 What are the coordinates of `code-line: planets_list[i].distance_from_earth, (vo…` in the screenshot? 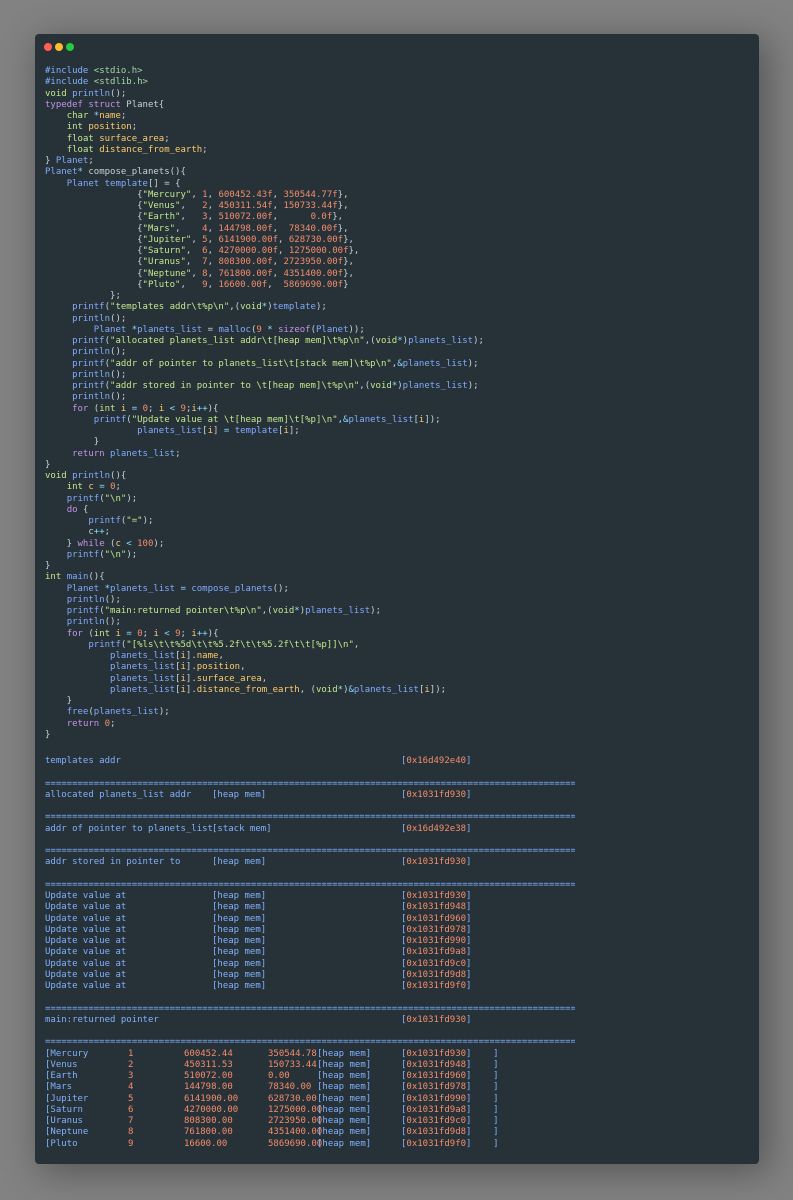 It's located at (278, 689).